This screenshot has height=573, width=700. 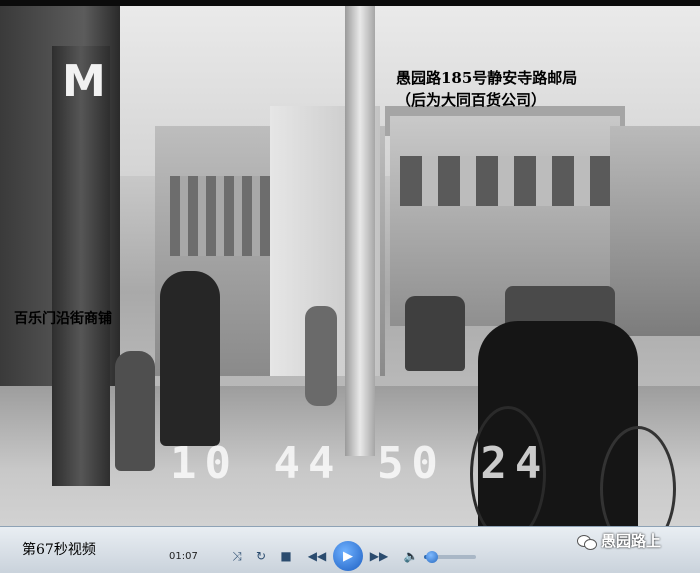 What do you see at coordinates (505, 181) in the screenshot?
I see `right-building-windows` at bounding box center [505, 181].